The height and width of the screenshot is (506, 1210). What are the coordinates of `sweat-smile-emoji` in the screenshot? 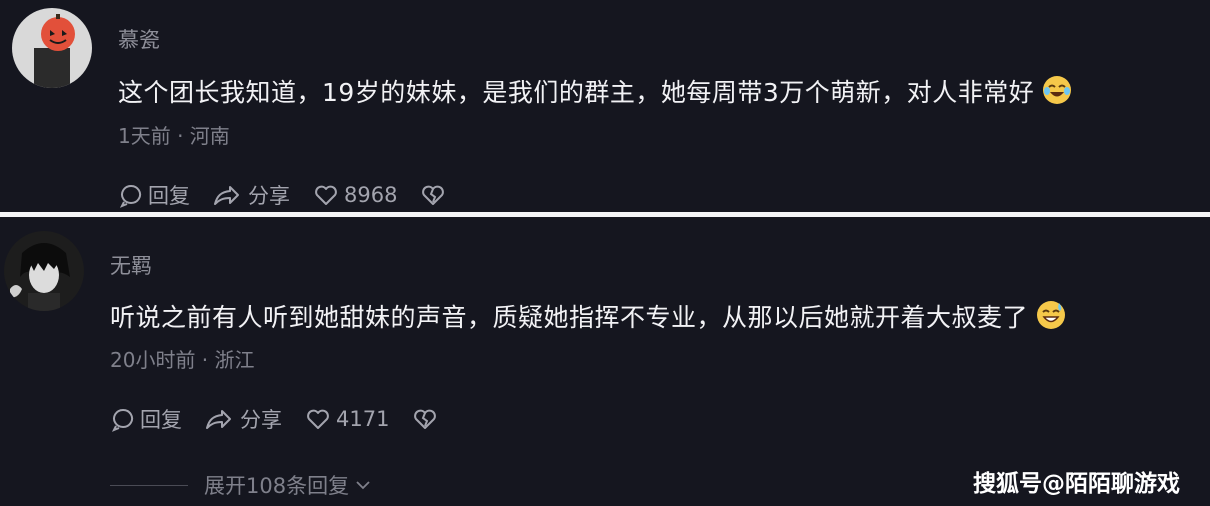 It's located at (1051, 318).